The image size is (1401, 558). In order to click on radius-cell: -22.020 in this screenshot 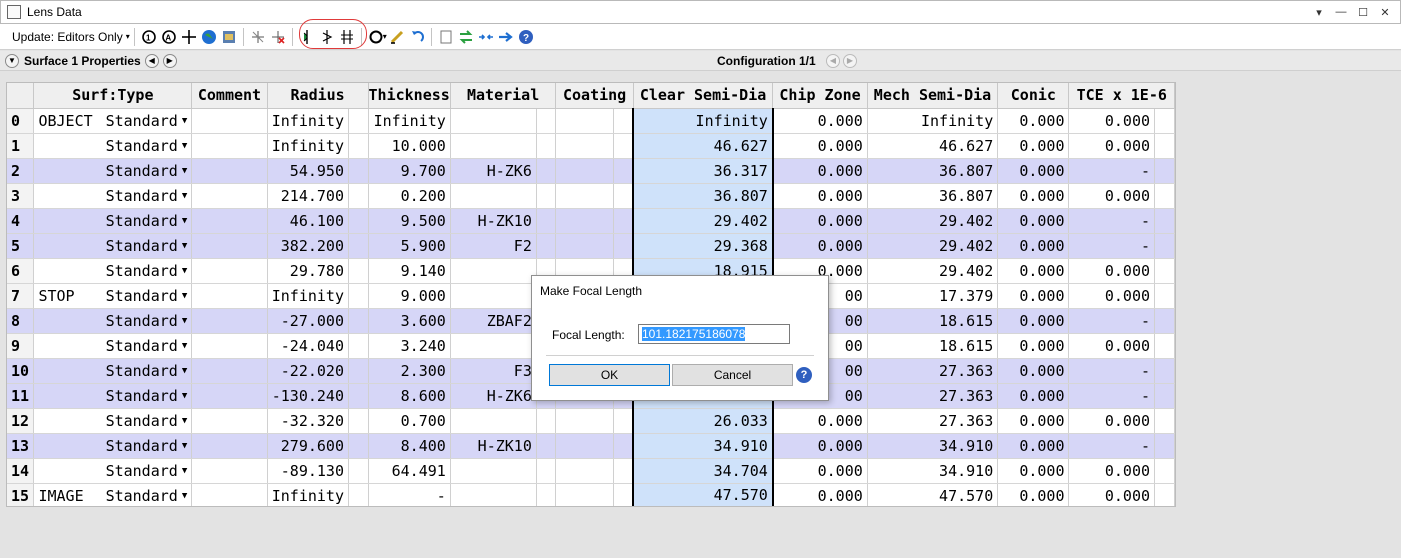, I will do `click(308, 371)`.